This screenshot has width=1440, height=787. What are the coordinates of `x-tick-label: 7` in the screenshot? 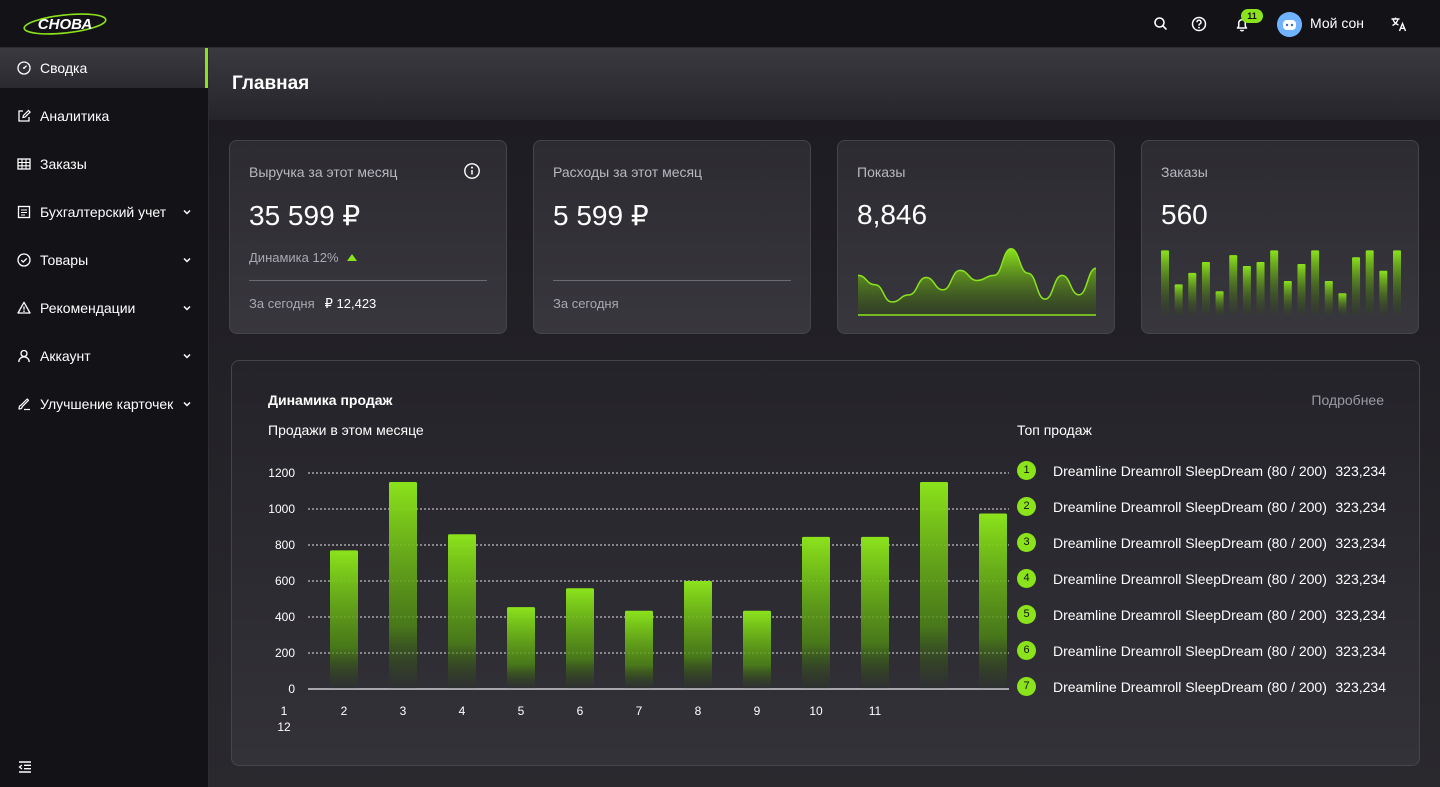 It's located at (639, 711).